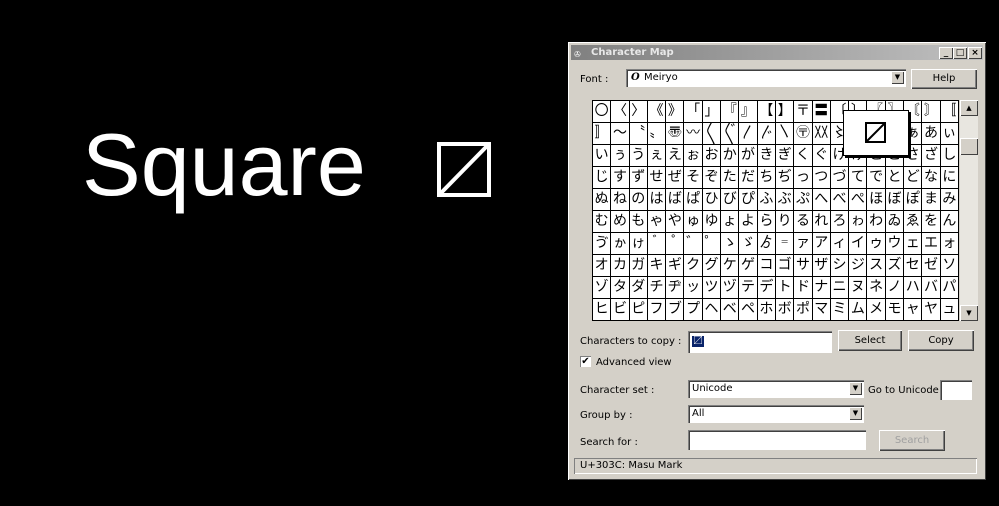  Describe the element at coordinates (840, 222) in the screenshot. I see `character-cell: ろ` at that location.